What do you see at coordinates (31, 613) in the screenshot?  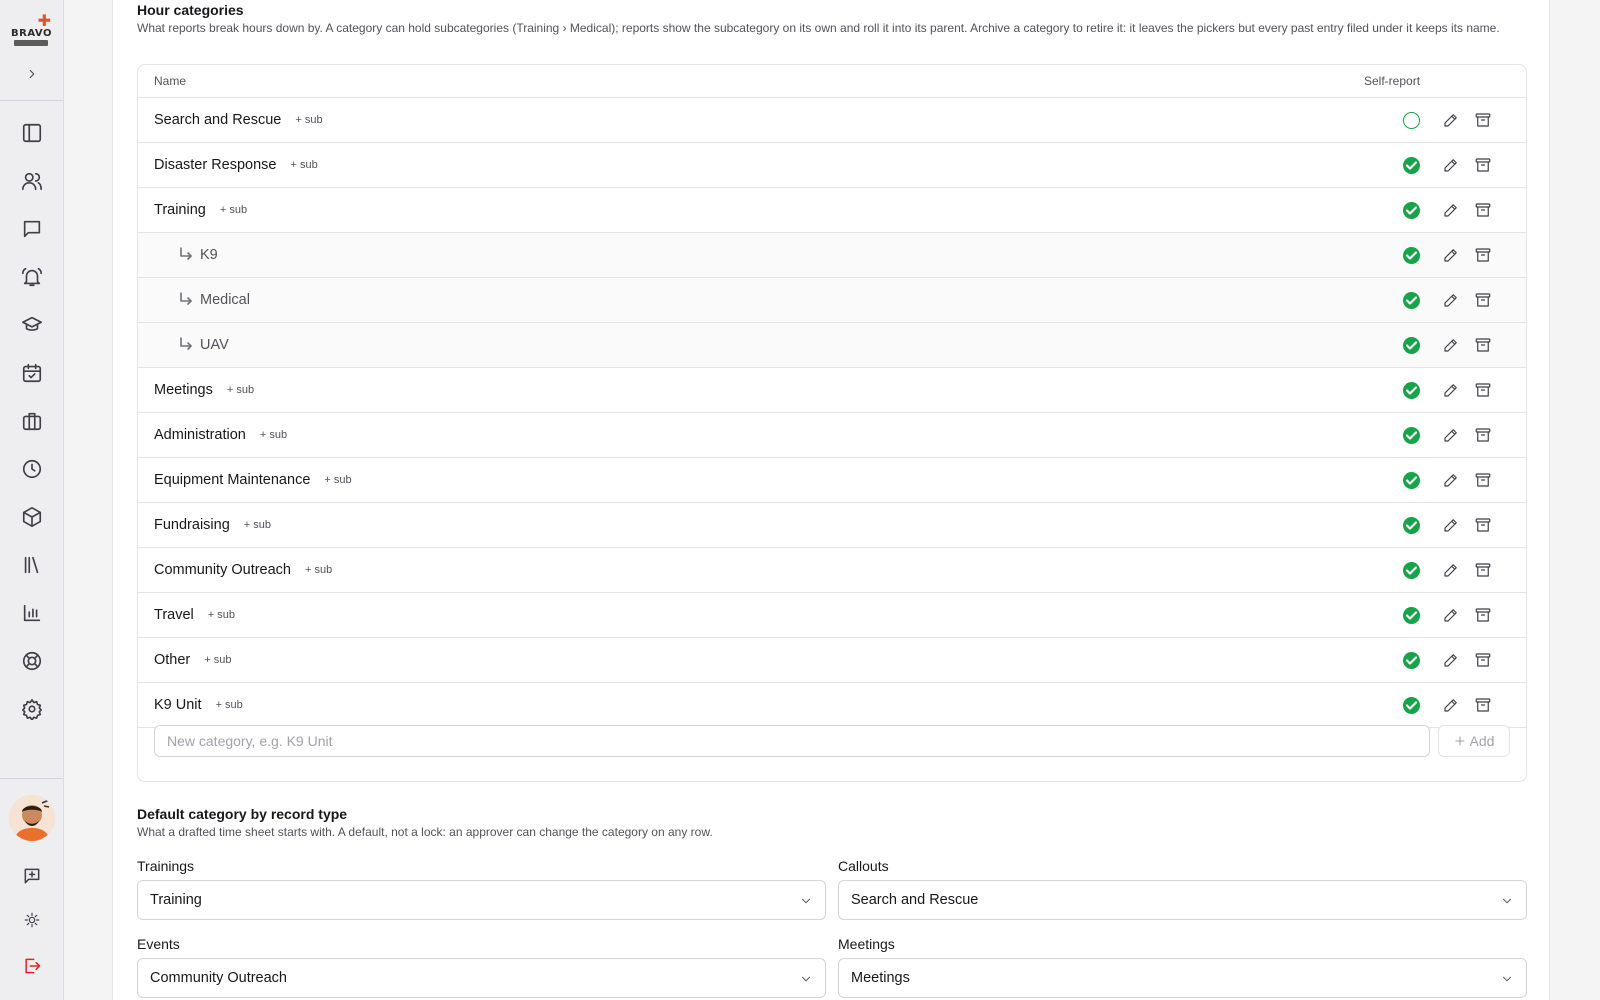 I see `nav-reports` at bounding box center [31, 613].